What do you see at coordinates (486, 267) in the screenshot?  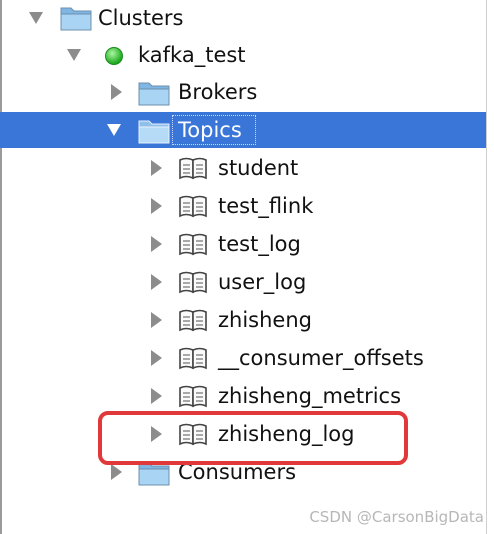 I see `panel-right-border` at bounding box center [486, 267].